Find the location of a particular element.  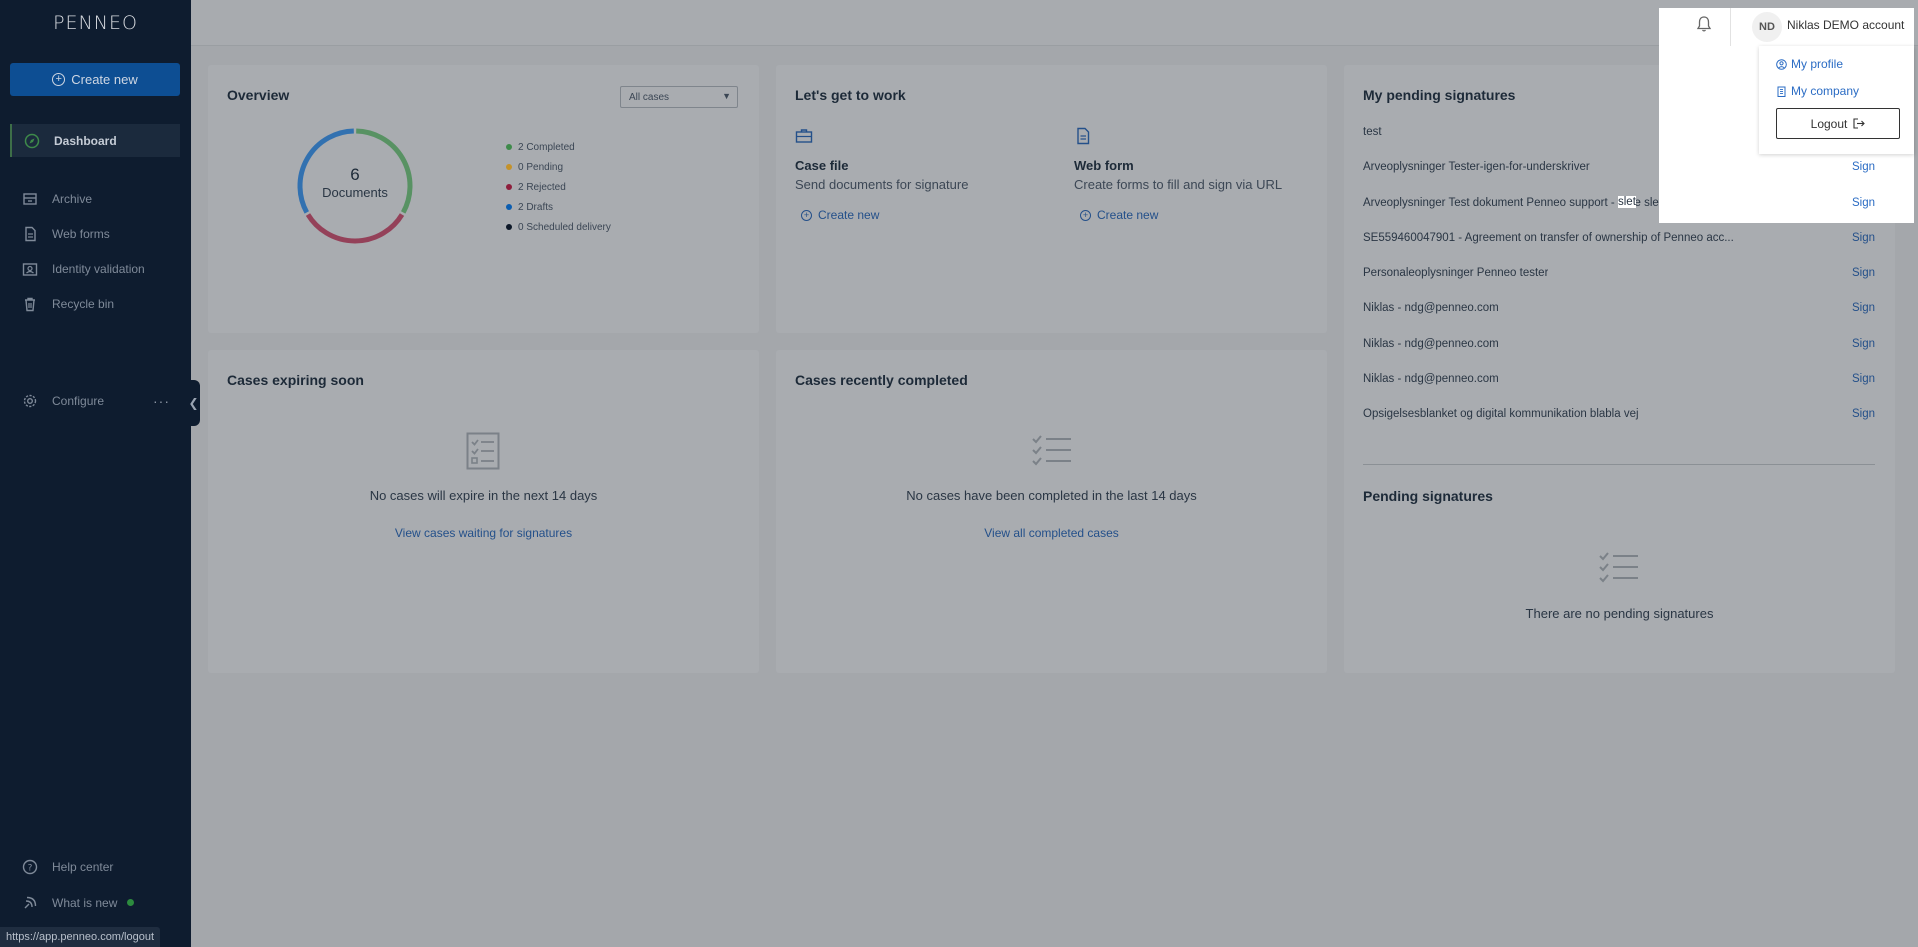

sidebar-item-label: Dashboard is located at coordinates (85, 140).